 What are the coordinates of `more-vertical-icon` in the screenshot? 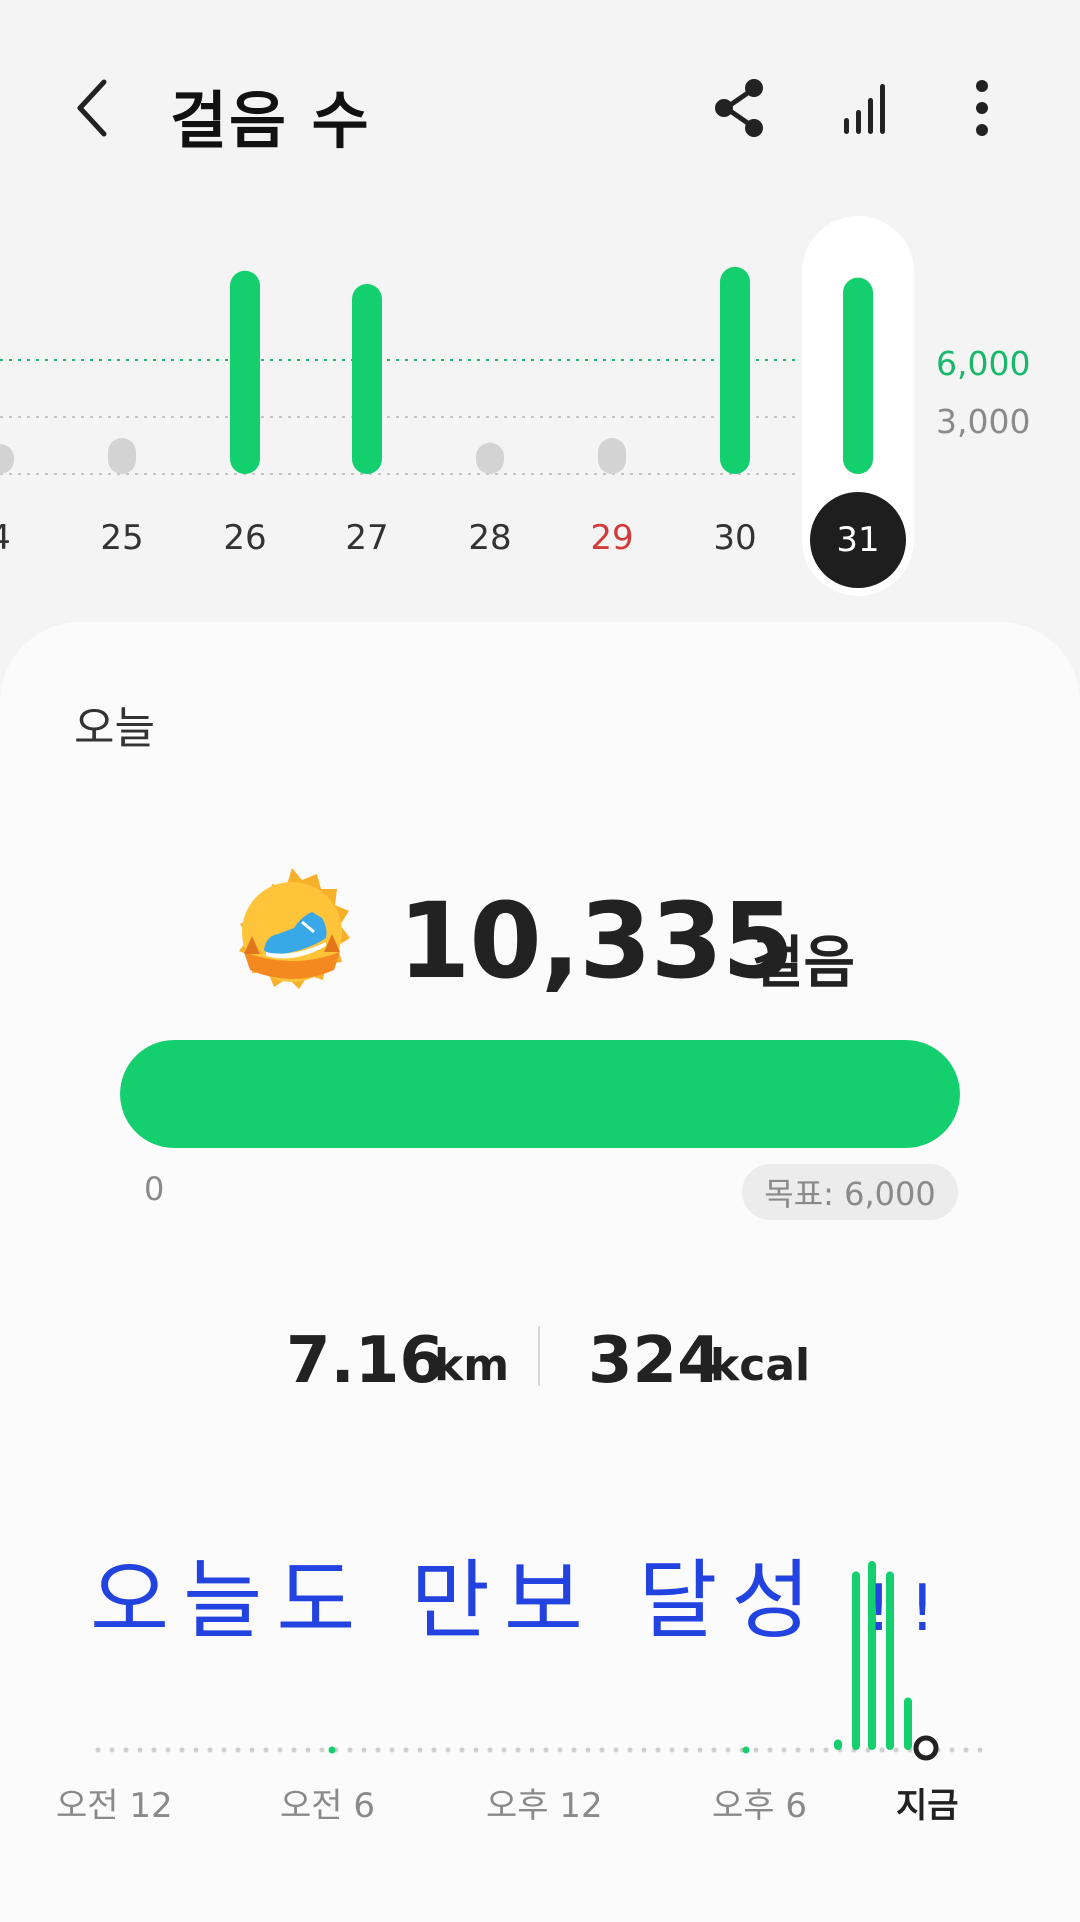 It's located at (982, 108).